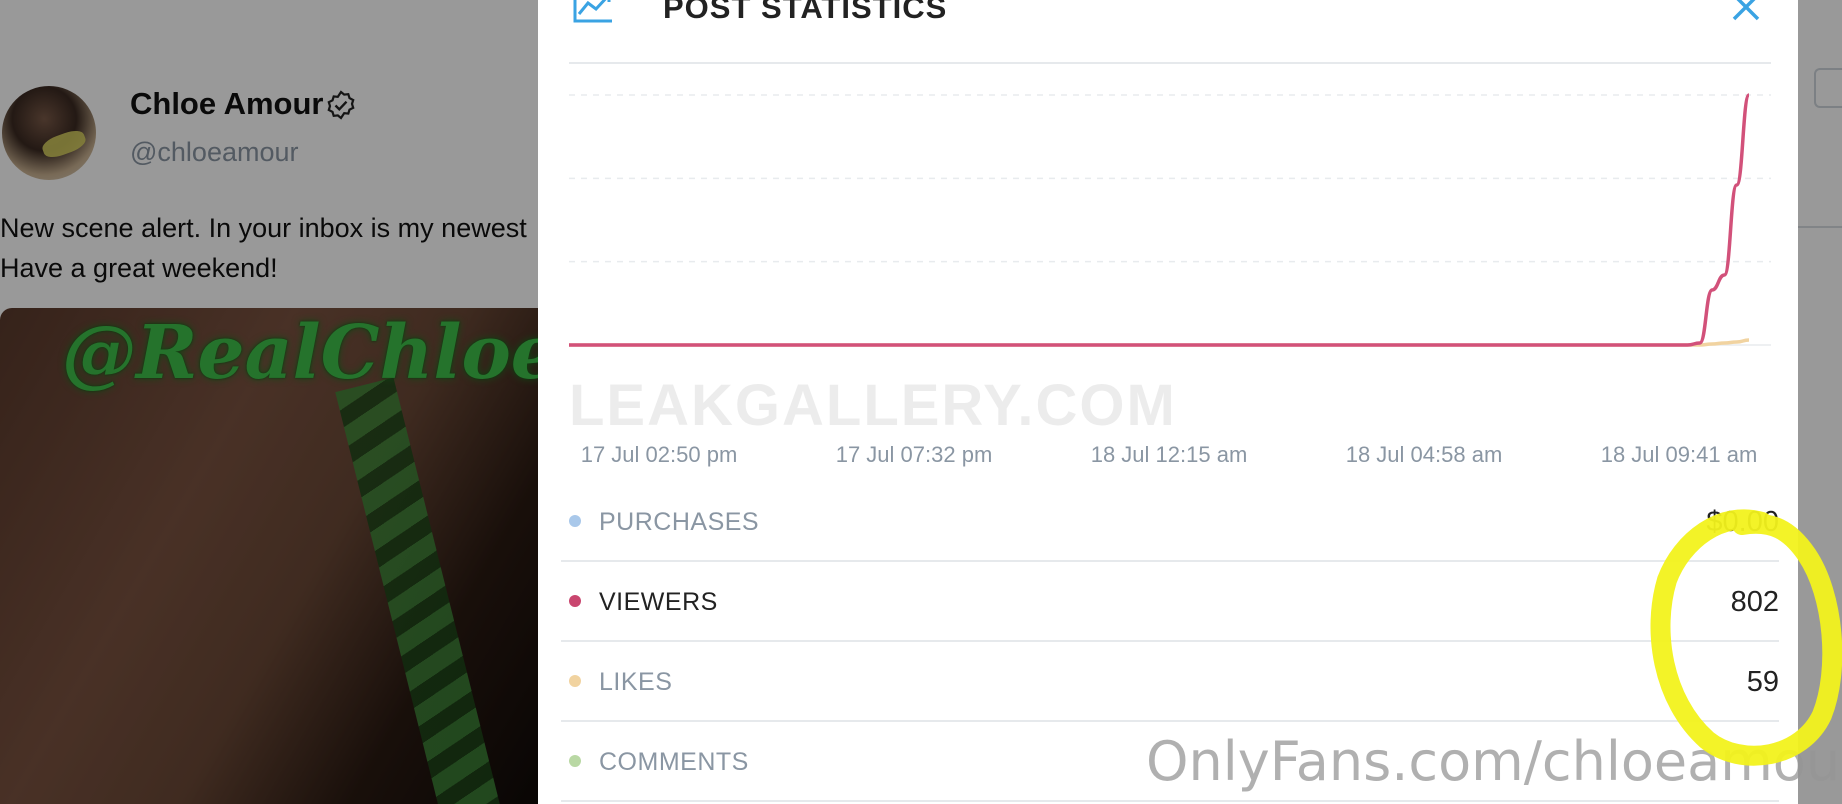 The height and width of the screenshot is (804, 1842). I want to click on x-tick-label: 17 Jul 02:50 pm, so click(659, 454).